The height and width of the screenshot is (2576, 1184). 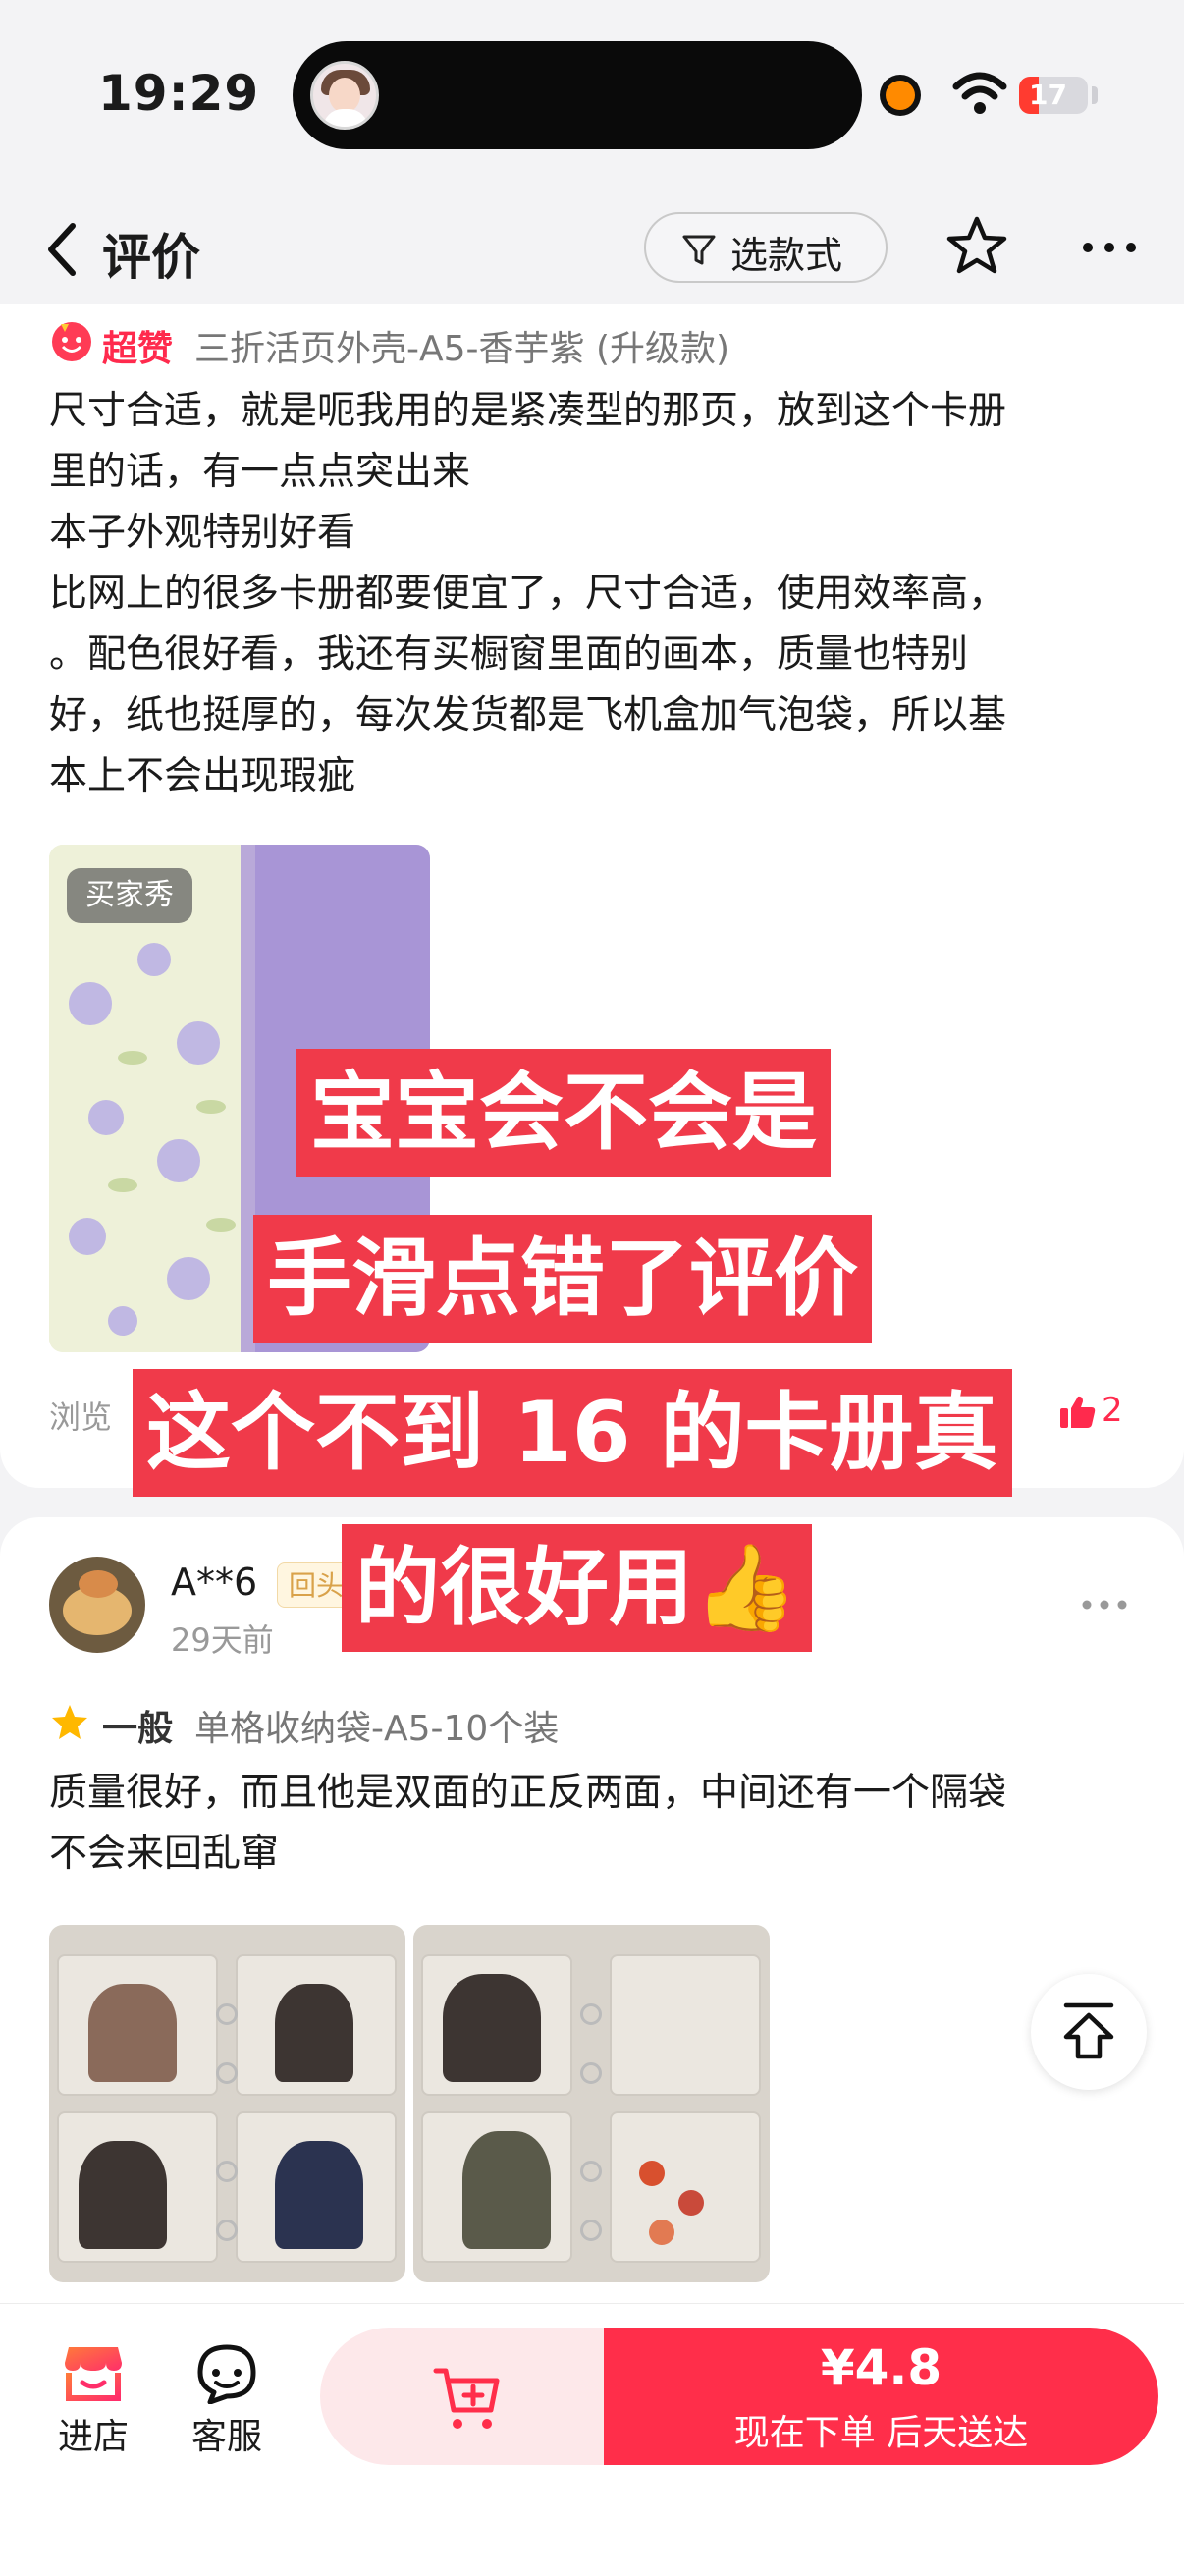 What do you see at coordinates (979, 93) in the screenshot?
I see `wifi-icon` at bounding box center [979, 93].